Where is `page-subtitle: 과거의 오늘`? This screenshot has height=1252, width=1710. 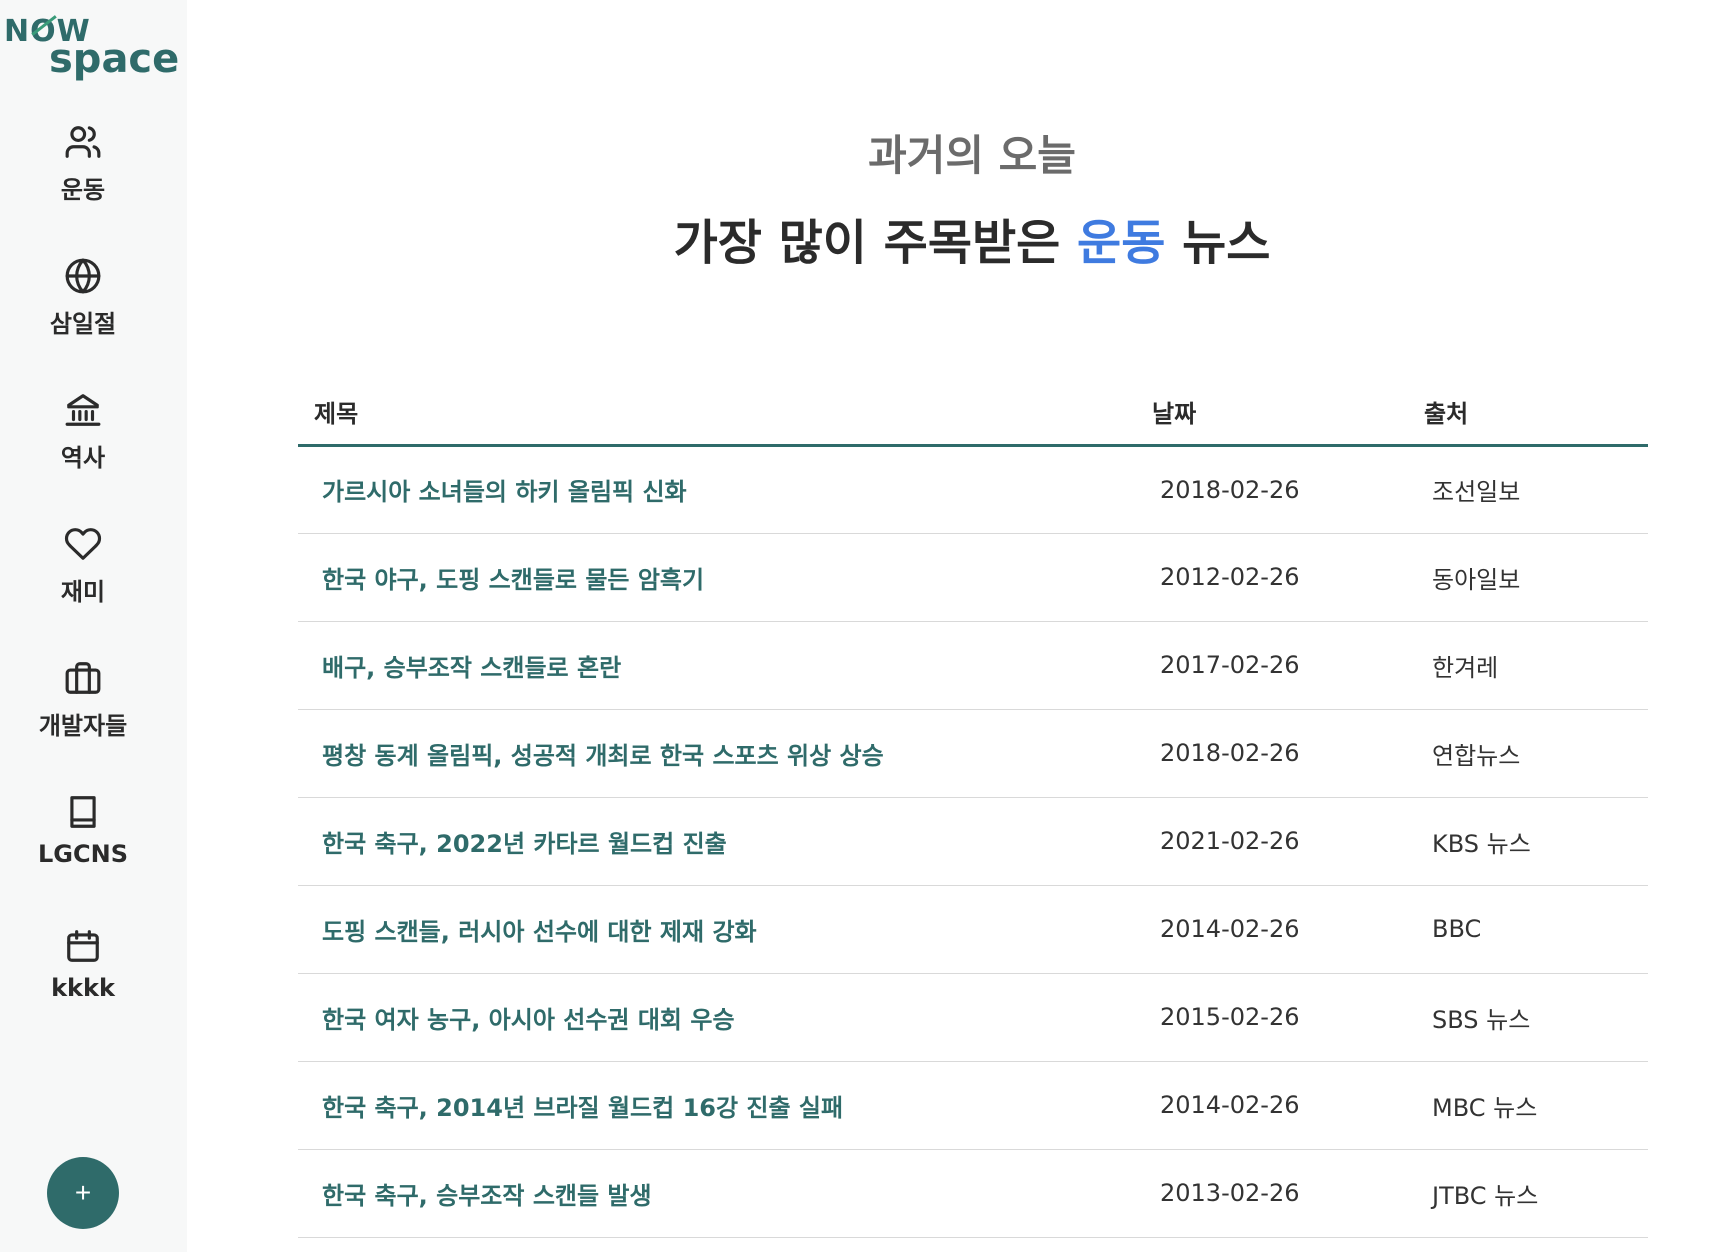 page-subtitle: 과거의 오늘 is located at coordinates (972, 155).